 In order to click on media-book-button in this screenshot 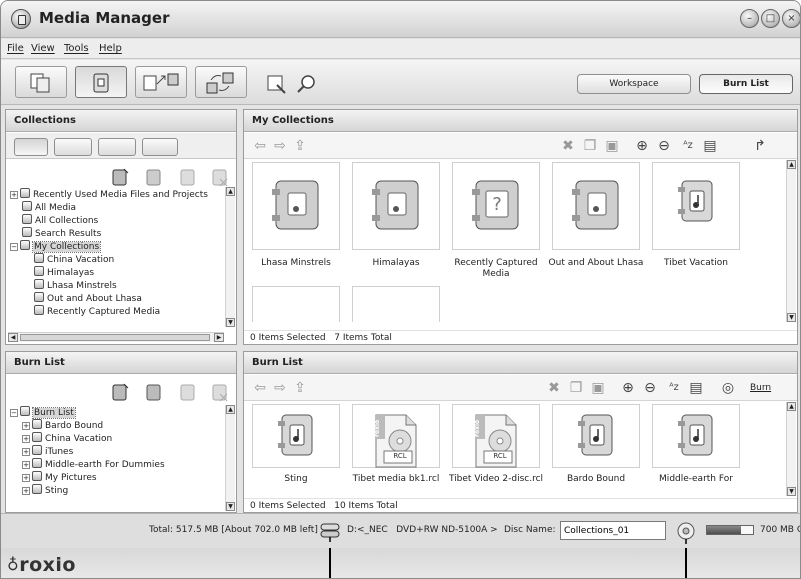, I will do `click(101, 82)`.